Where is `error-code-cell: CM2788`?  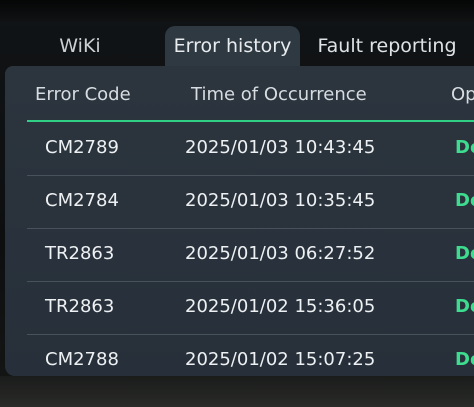
error-code-cell: CM2788 is located at coordinates (82, 359).